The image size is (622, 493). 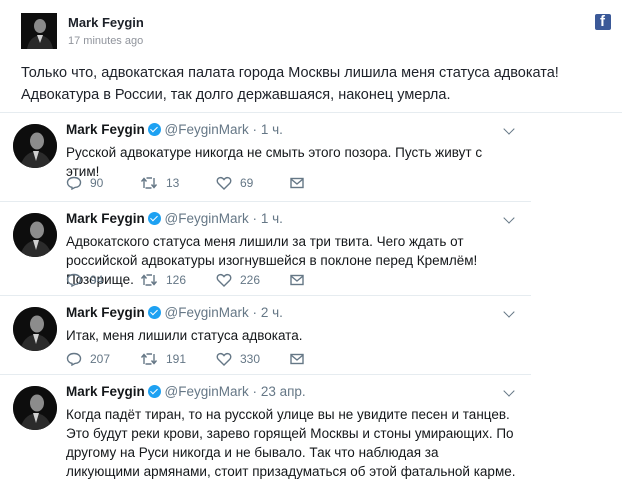 What do you see at coordinates (97, 183) in the screenshot?
I see `reply-count: 90` at bounding box center [97, 183].